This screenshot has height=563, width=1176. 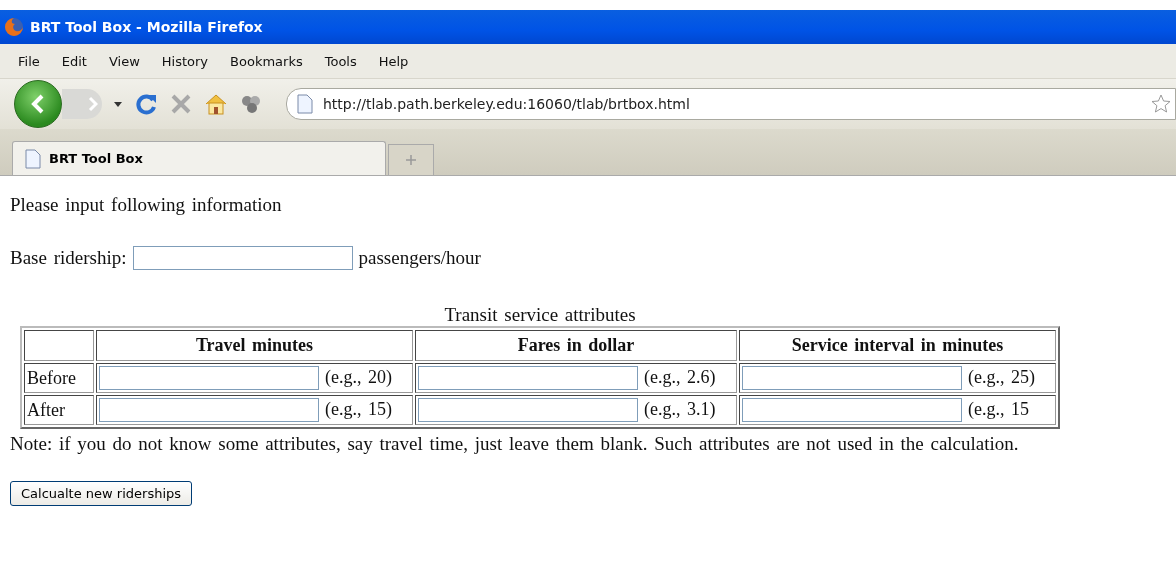 I want to click on new-tab-button, so click(x=411, y=159).